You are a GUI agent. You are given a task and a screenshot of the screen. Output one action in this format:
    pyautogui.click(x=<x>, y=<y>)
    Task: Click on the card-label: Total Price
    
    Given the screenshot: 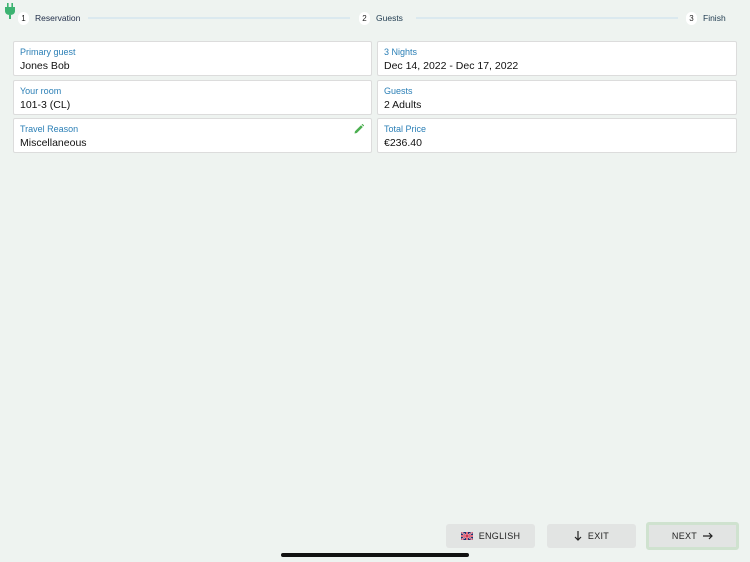 What is the action you would take?
    pyautogui.click(x=405, y=129)
    